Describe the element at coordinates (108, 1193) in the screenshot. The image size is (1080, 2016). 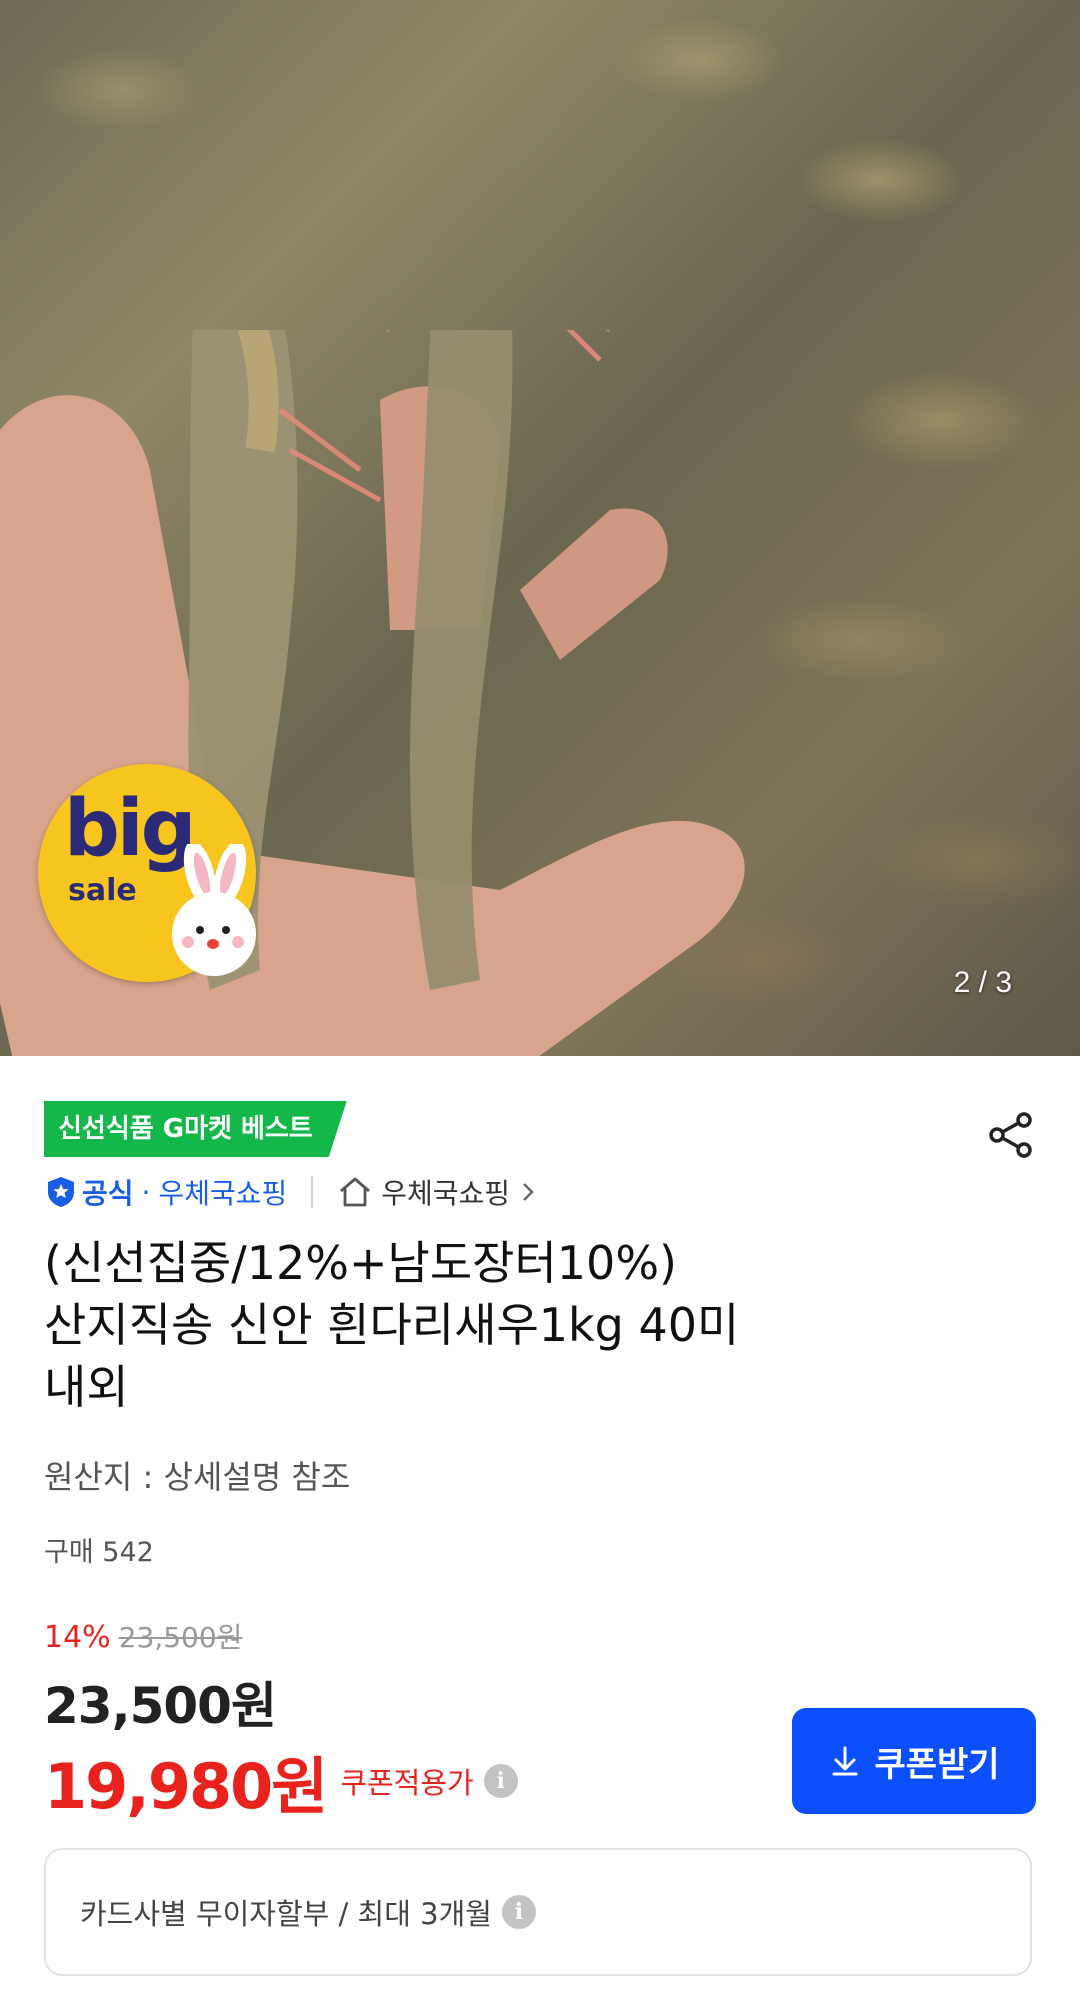
I see `official-label: 공식` at that location.